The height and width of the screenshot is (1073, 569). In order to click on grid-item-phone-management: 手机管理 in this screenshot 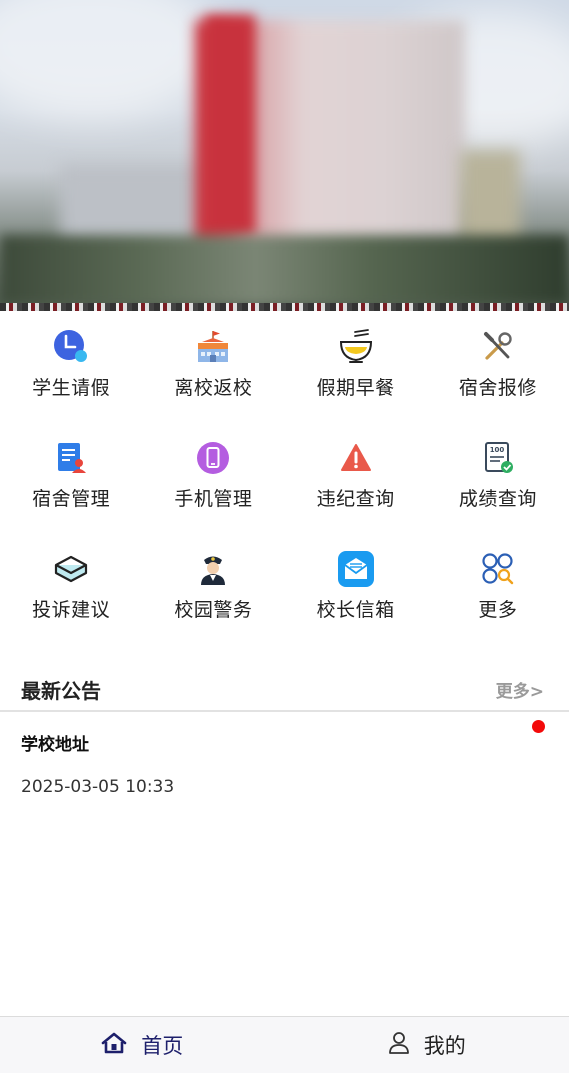, I will do `click(213, 477)`.